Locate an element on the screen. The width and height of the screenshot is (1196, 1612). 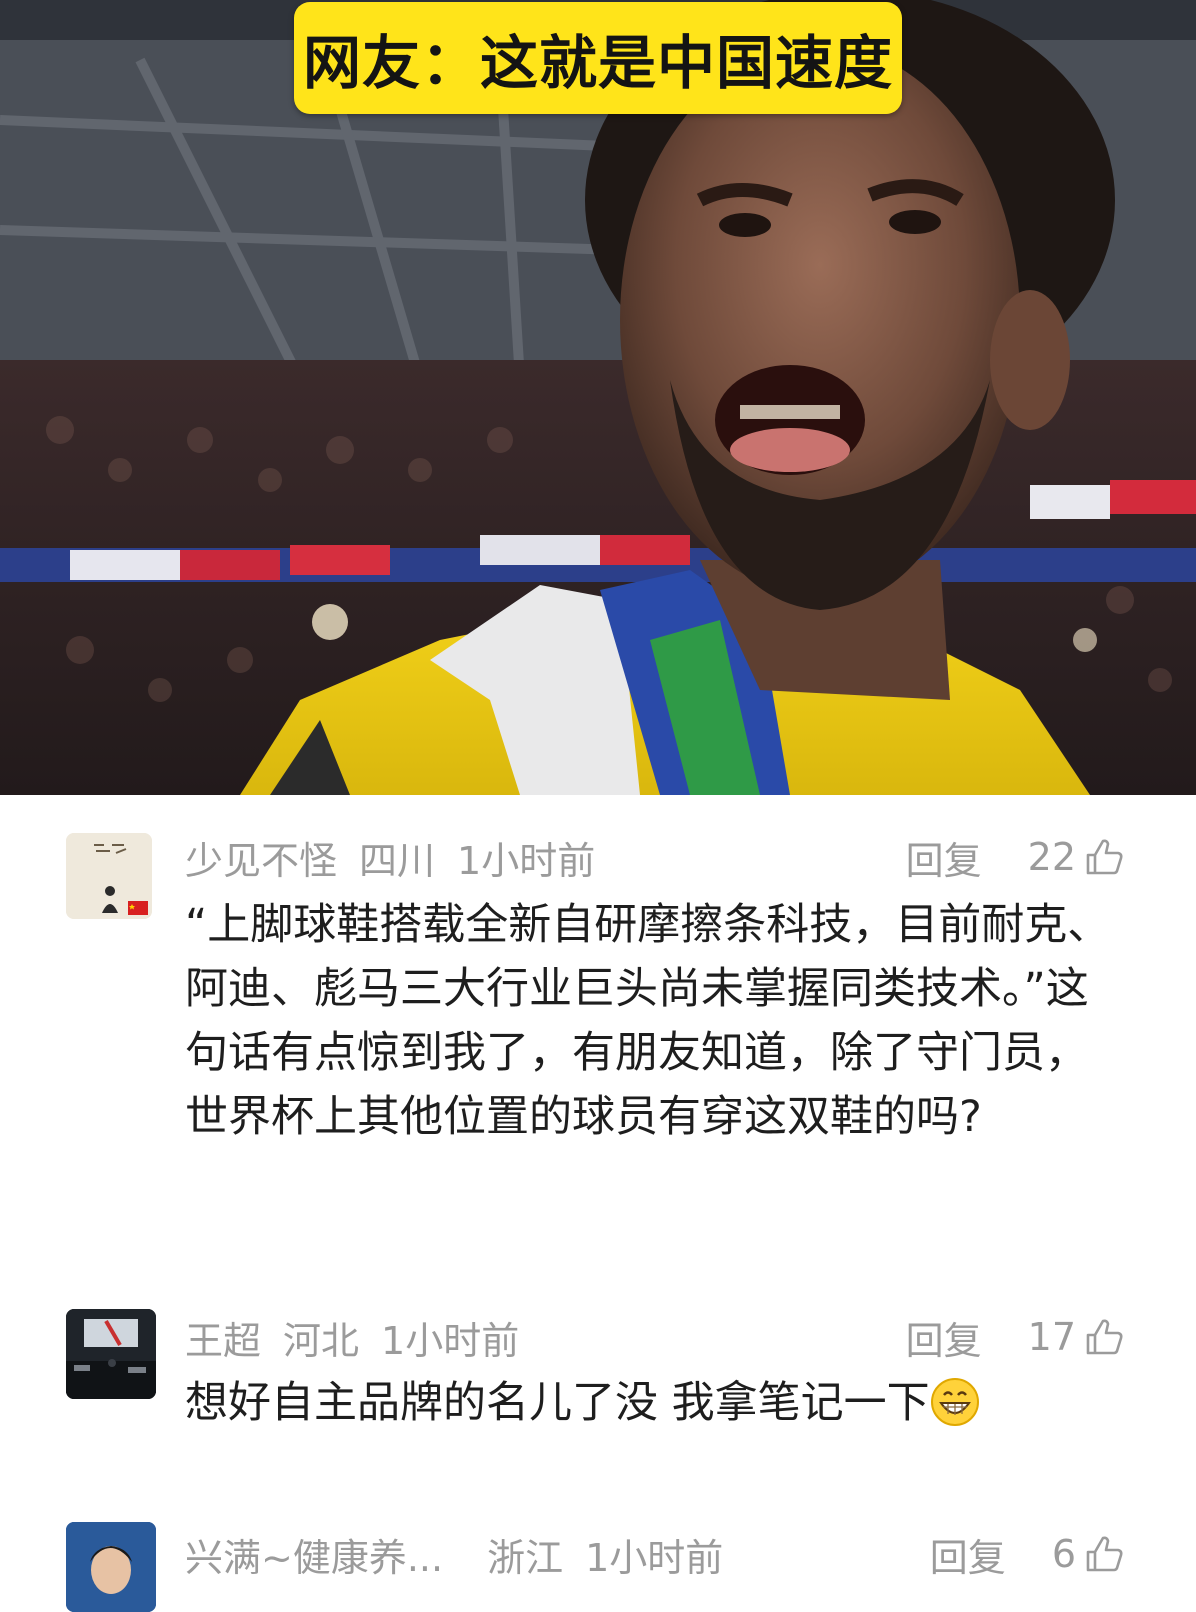
avatar-dark-street-scene-icon is located at coordinates (111, 1354).